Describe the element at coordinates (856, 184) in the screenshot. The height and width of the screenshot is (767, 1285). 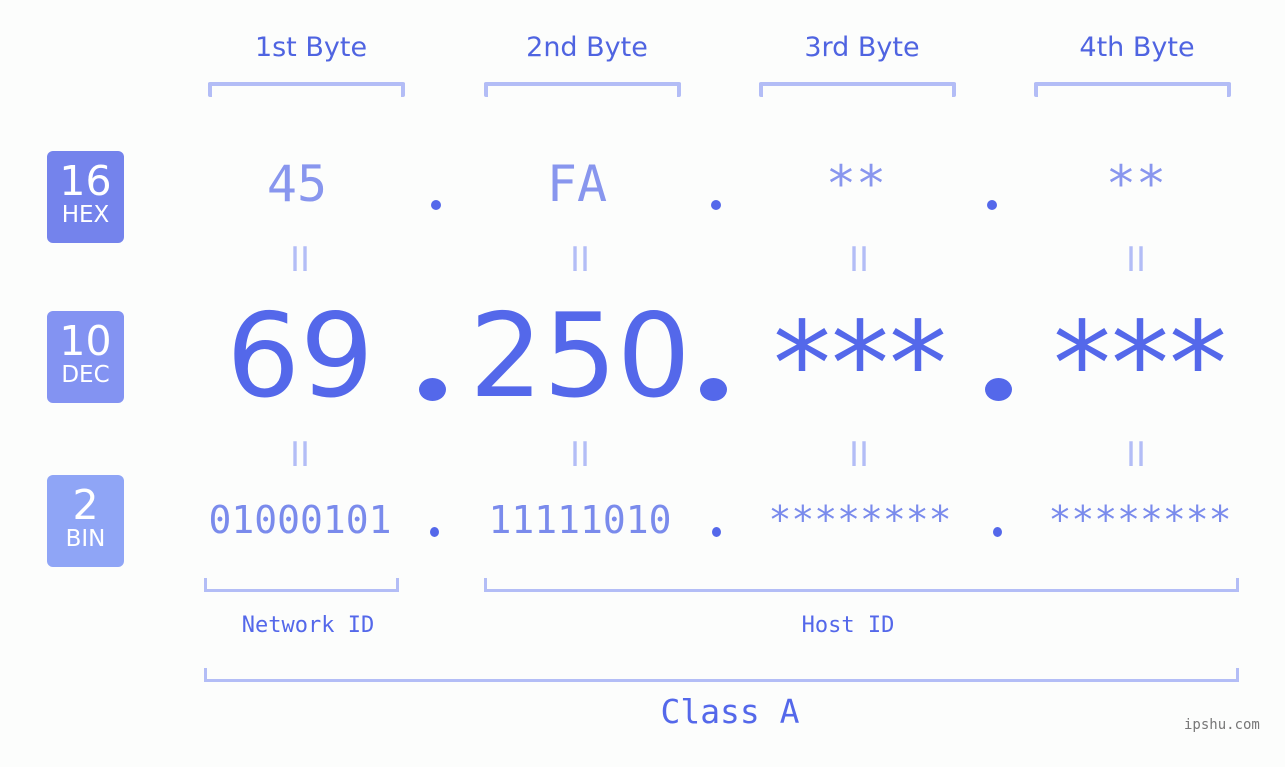
I see `hex-byte-3: **` at that location.